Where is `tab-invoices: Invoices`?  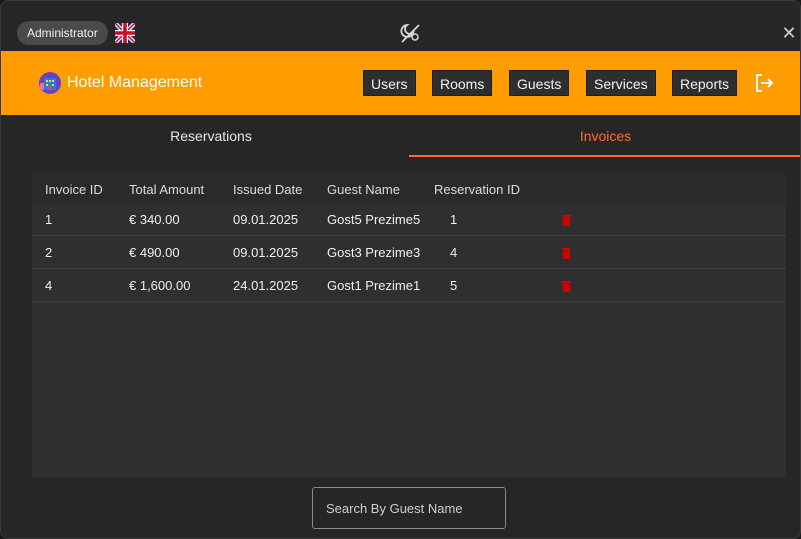 tab-invoices: Invoices is located at coordinates (604, 136).